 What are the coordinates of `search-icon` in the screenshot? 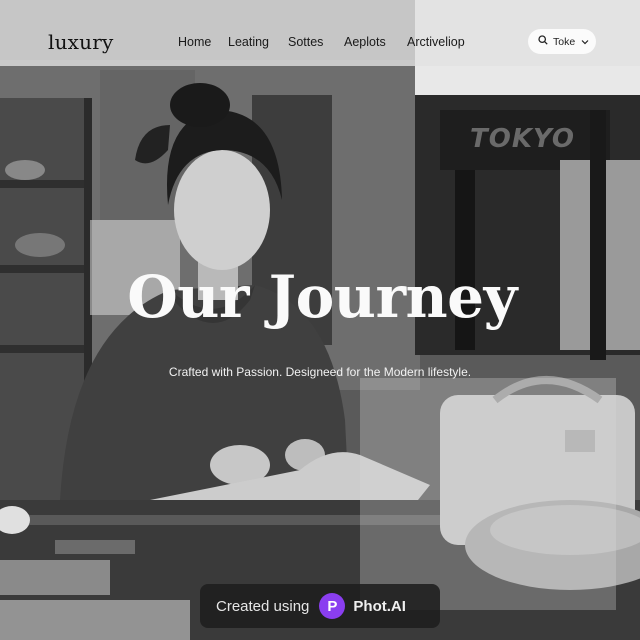 It's located at (543, 41).